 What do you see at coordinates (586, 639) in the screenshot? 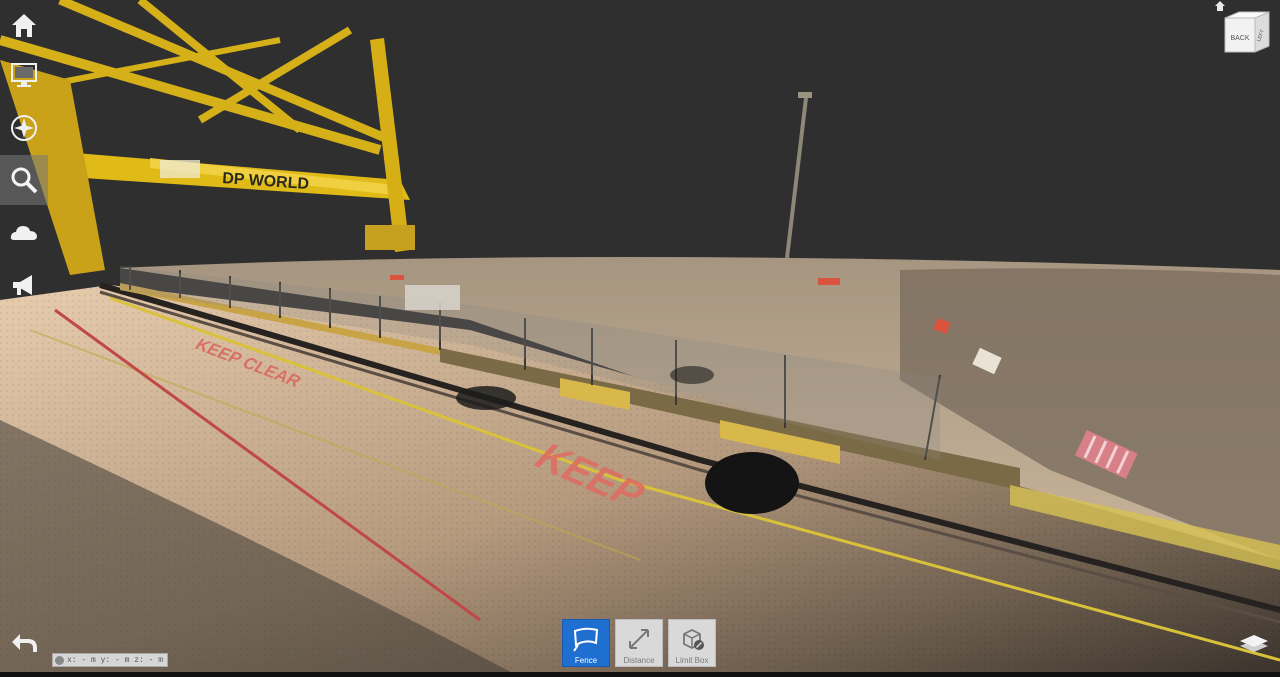
I see `fence-icon` at bounding box center [586, 639].